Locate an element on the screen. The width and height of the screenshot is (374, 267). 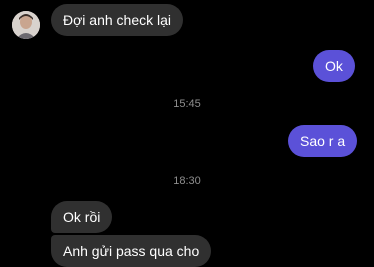
contact-avatar is located at coordinates (26, 25).